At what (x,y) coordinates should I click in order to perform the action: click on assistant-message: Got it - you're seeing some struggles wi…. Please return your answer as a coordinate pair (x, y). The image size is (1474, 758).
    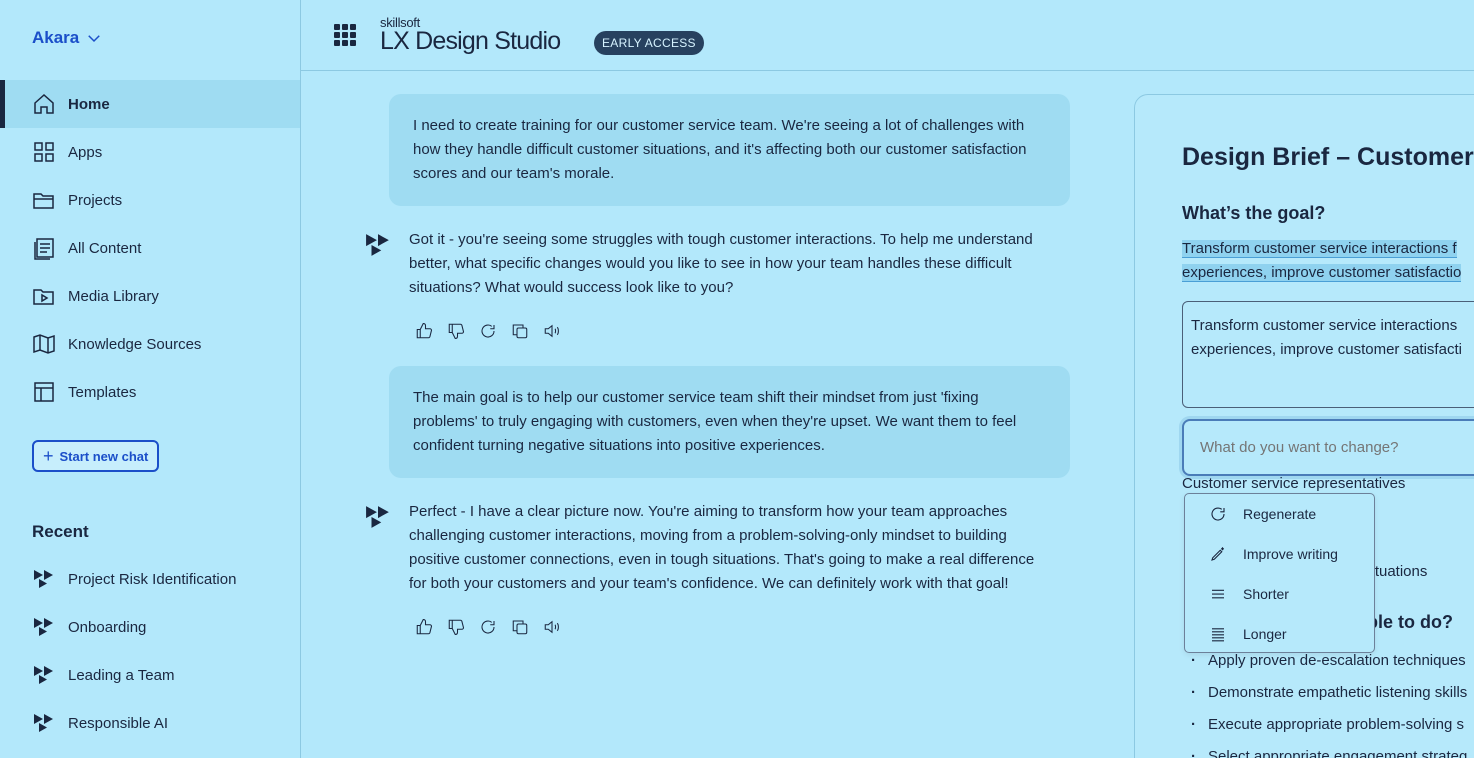
    Looking at the image, I should click on (710, 284).